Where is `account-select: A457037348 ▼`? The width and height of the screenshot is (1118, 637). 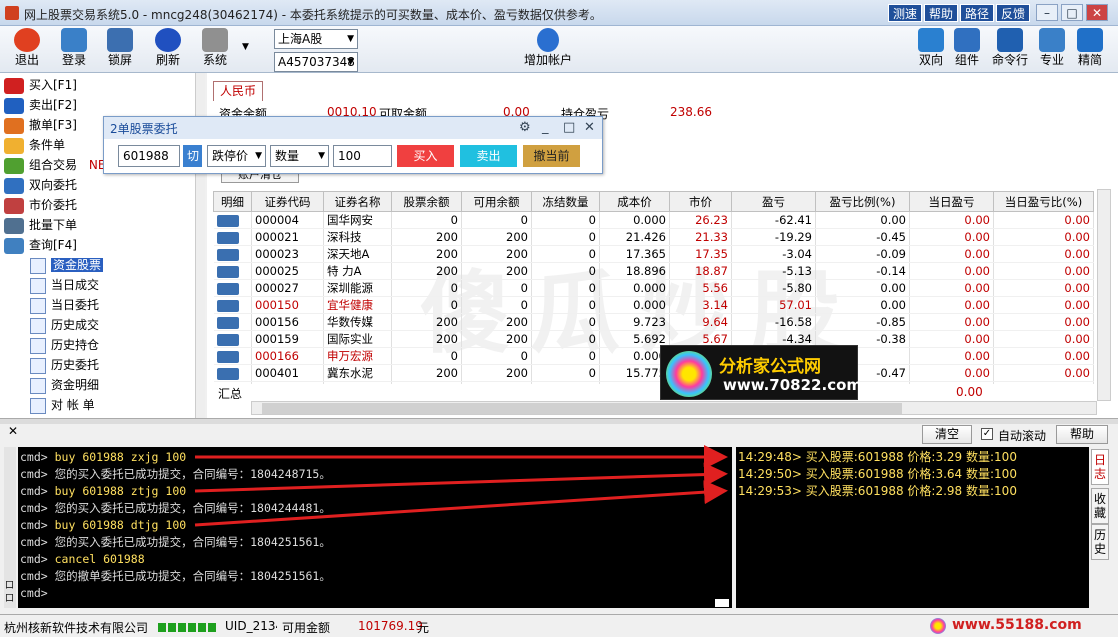 account-select: A457037348 ▼ is located at coordinates (316, 62).